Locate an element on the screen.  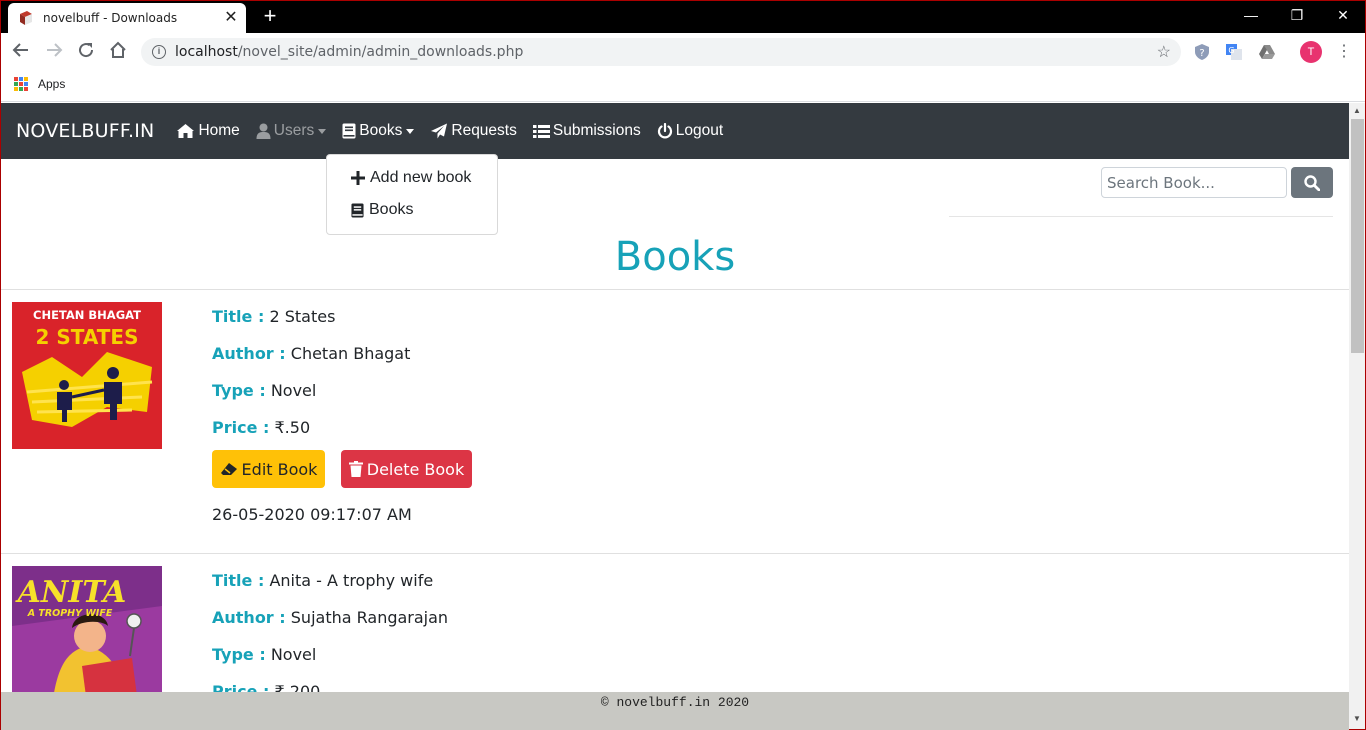
user-icon is located at coordinates (263, 131).